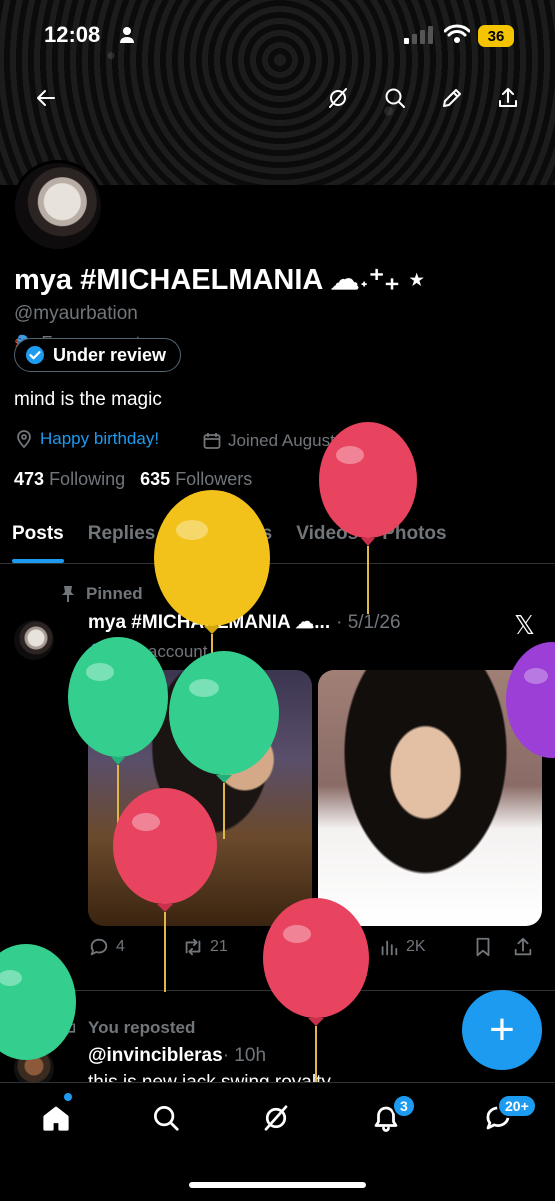 The height and width of the screenshot is (1201, 555). Describe the element at coordinates (530, 700) in the screenshot. I see `balloon-purple-icon` at that location.